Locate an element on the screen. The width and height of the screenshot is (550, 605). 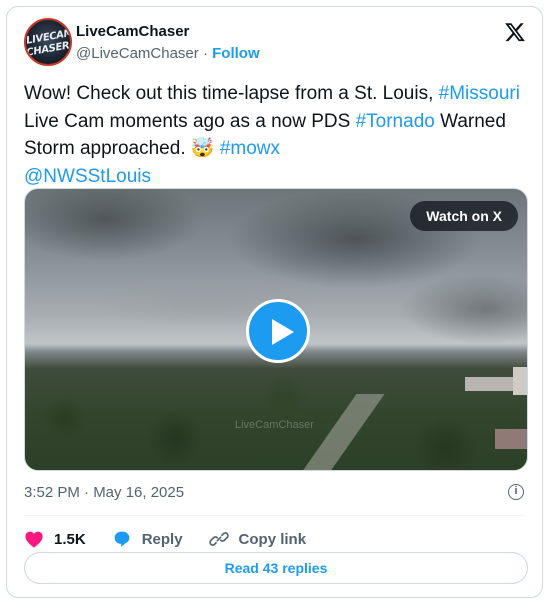
follow-button: Follow is located at coordinates (236, 53).